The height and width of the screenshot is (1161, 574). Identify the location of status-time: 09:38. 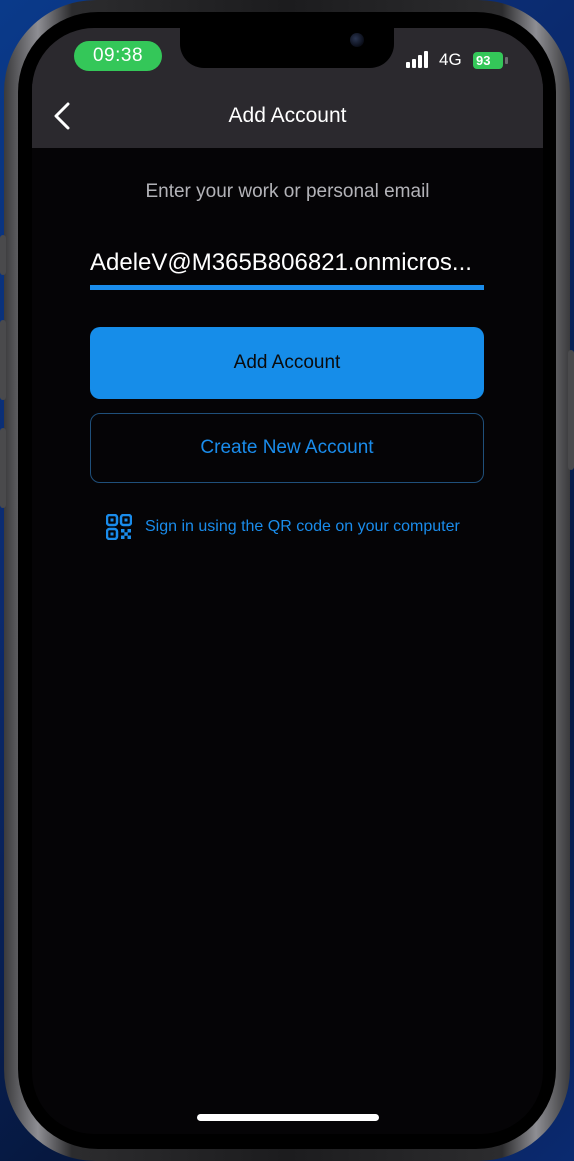
(118, 56).